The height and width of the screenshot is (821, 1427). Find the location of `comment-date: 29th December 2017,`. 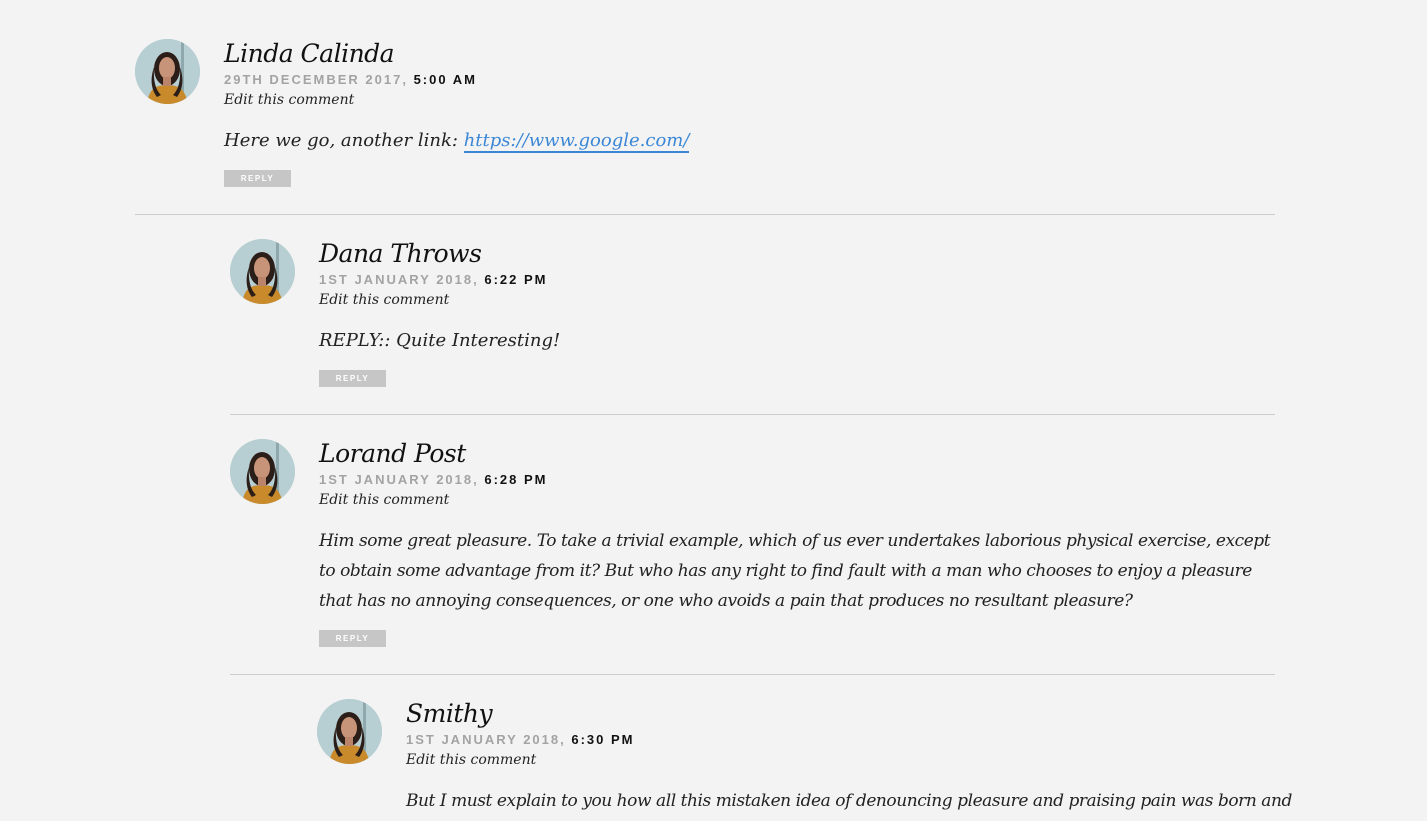

comment-date: 29th December 2017, is located at coordinates (316, 79).